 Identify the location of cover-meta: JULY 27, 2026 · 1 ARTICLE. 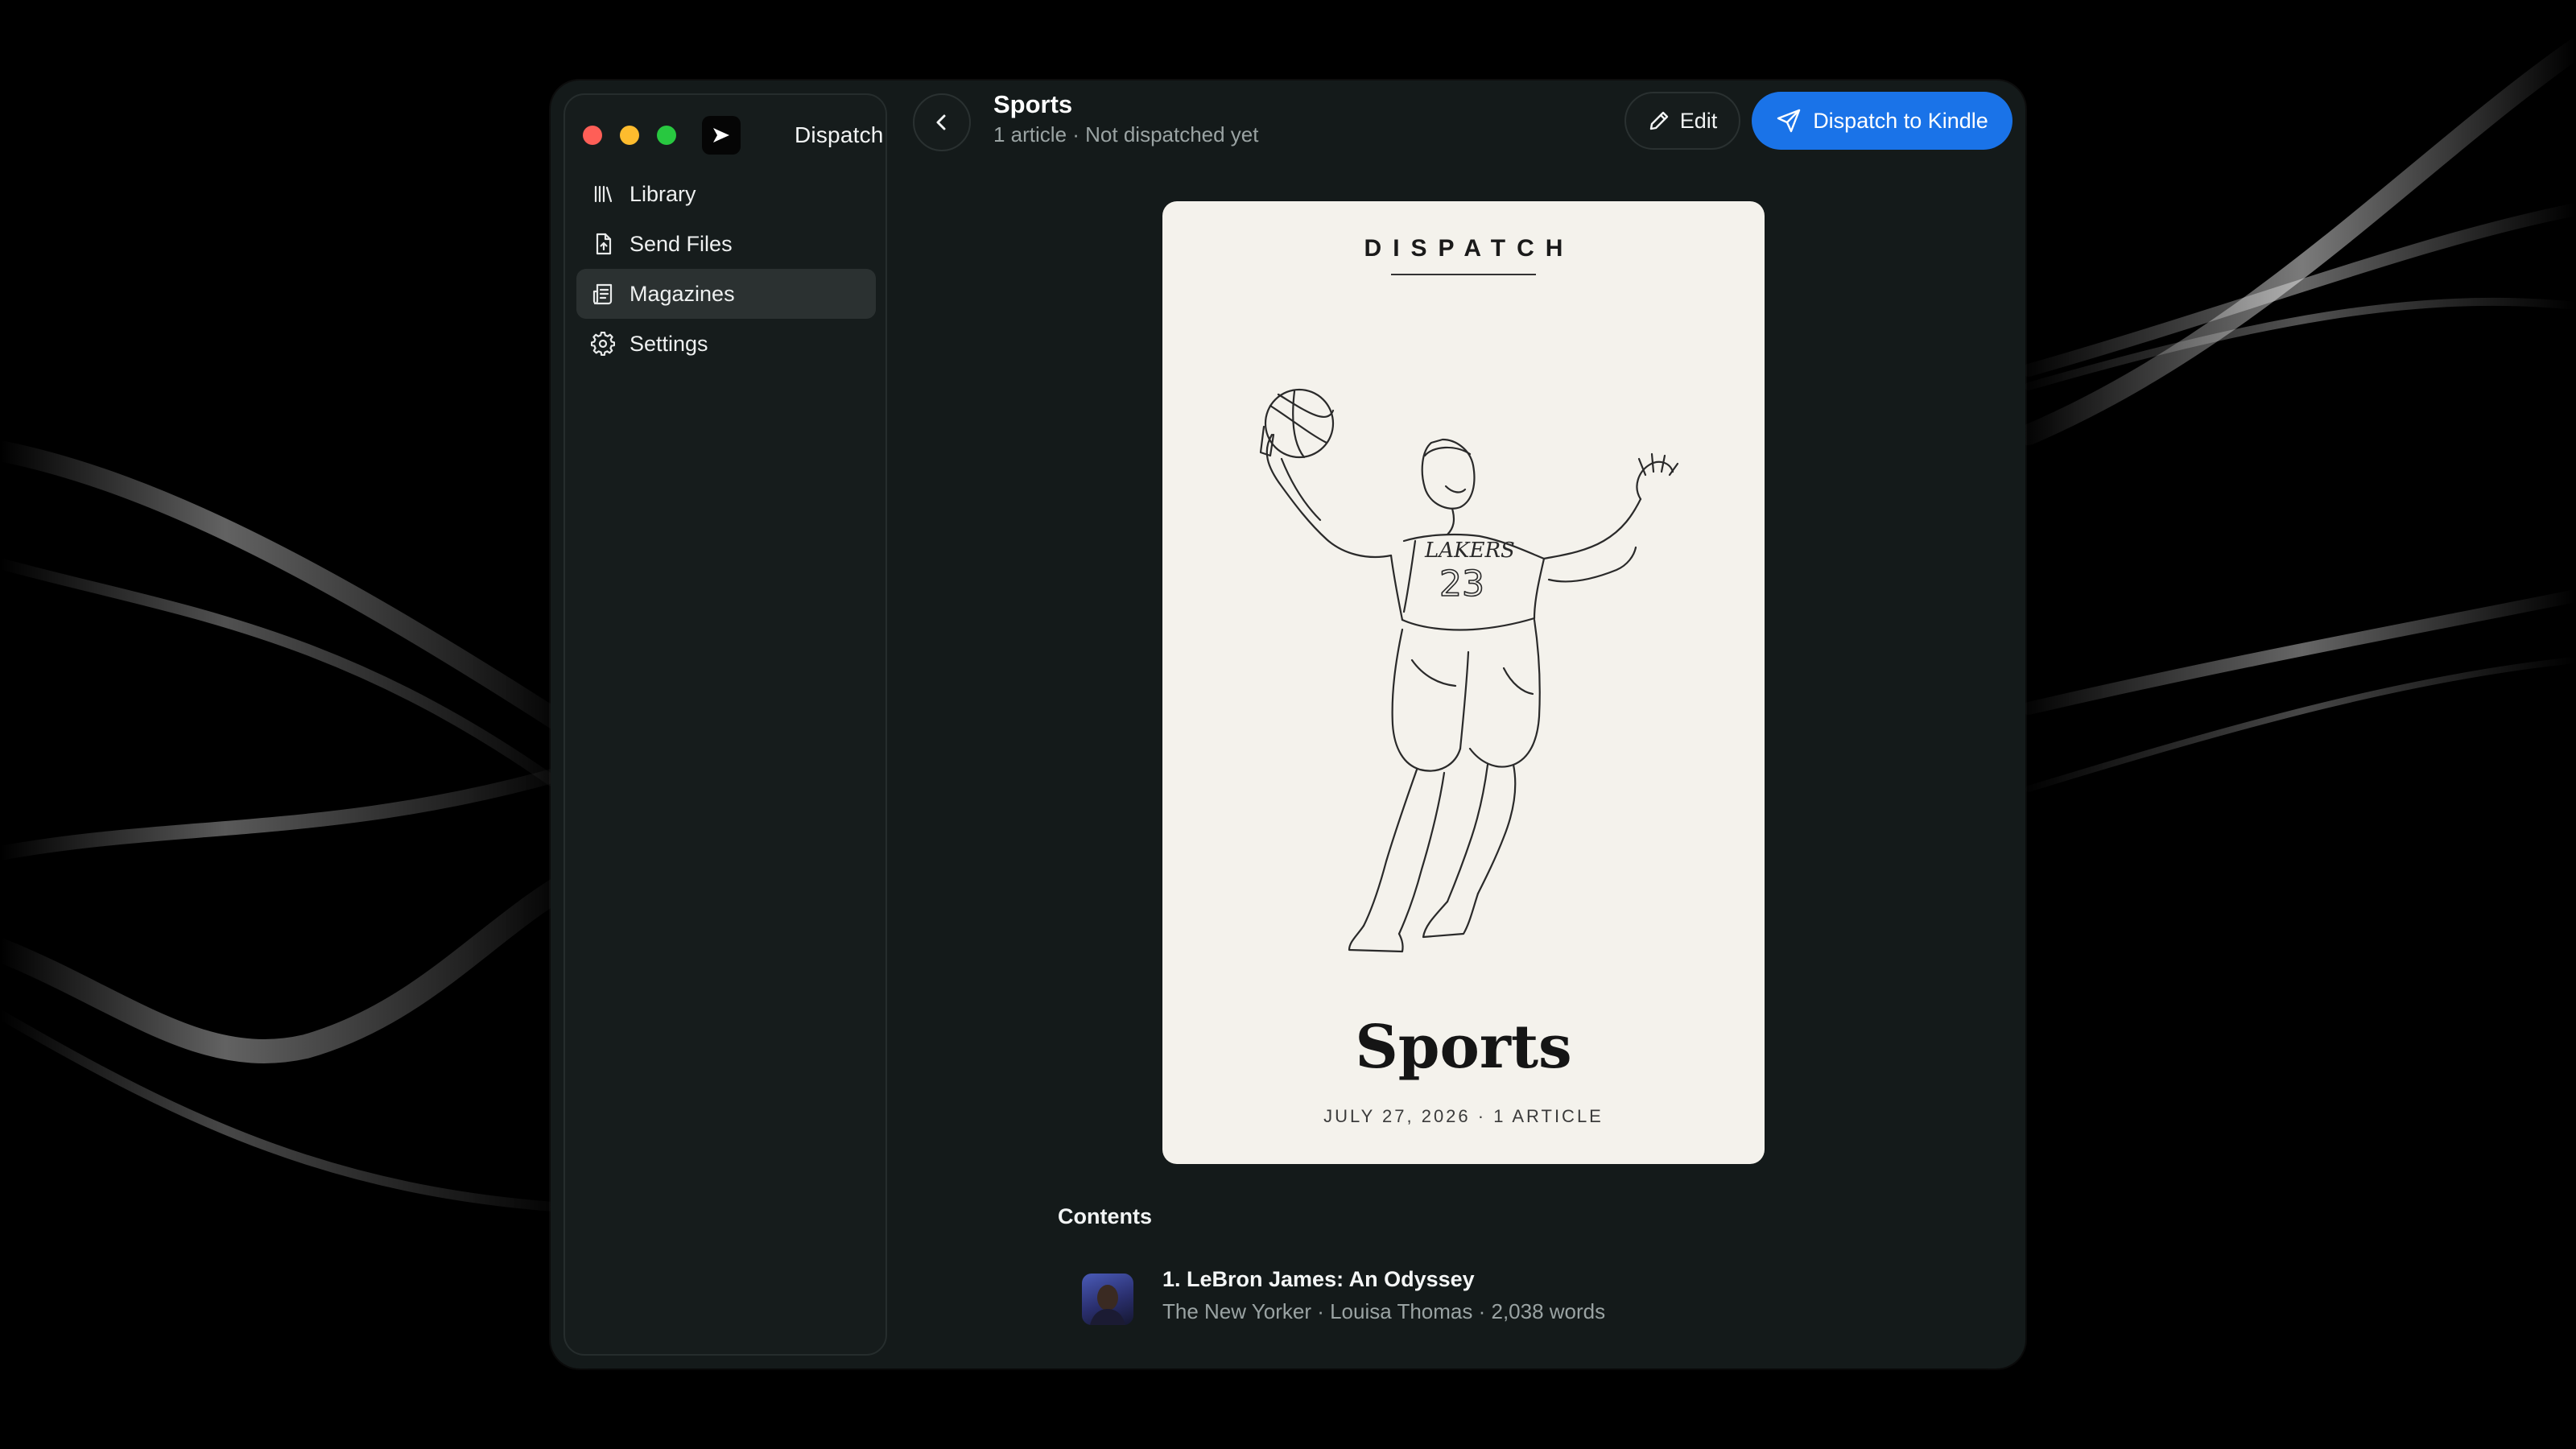
(1463, 1116).